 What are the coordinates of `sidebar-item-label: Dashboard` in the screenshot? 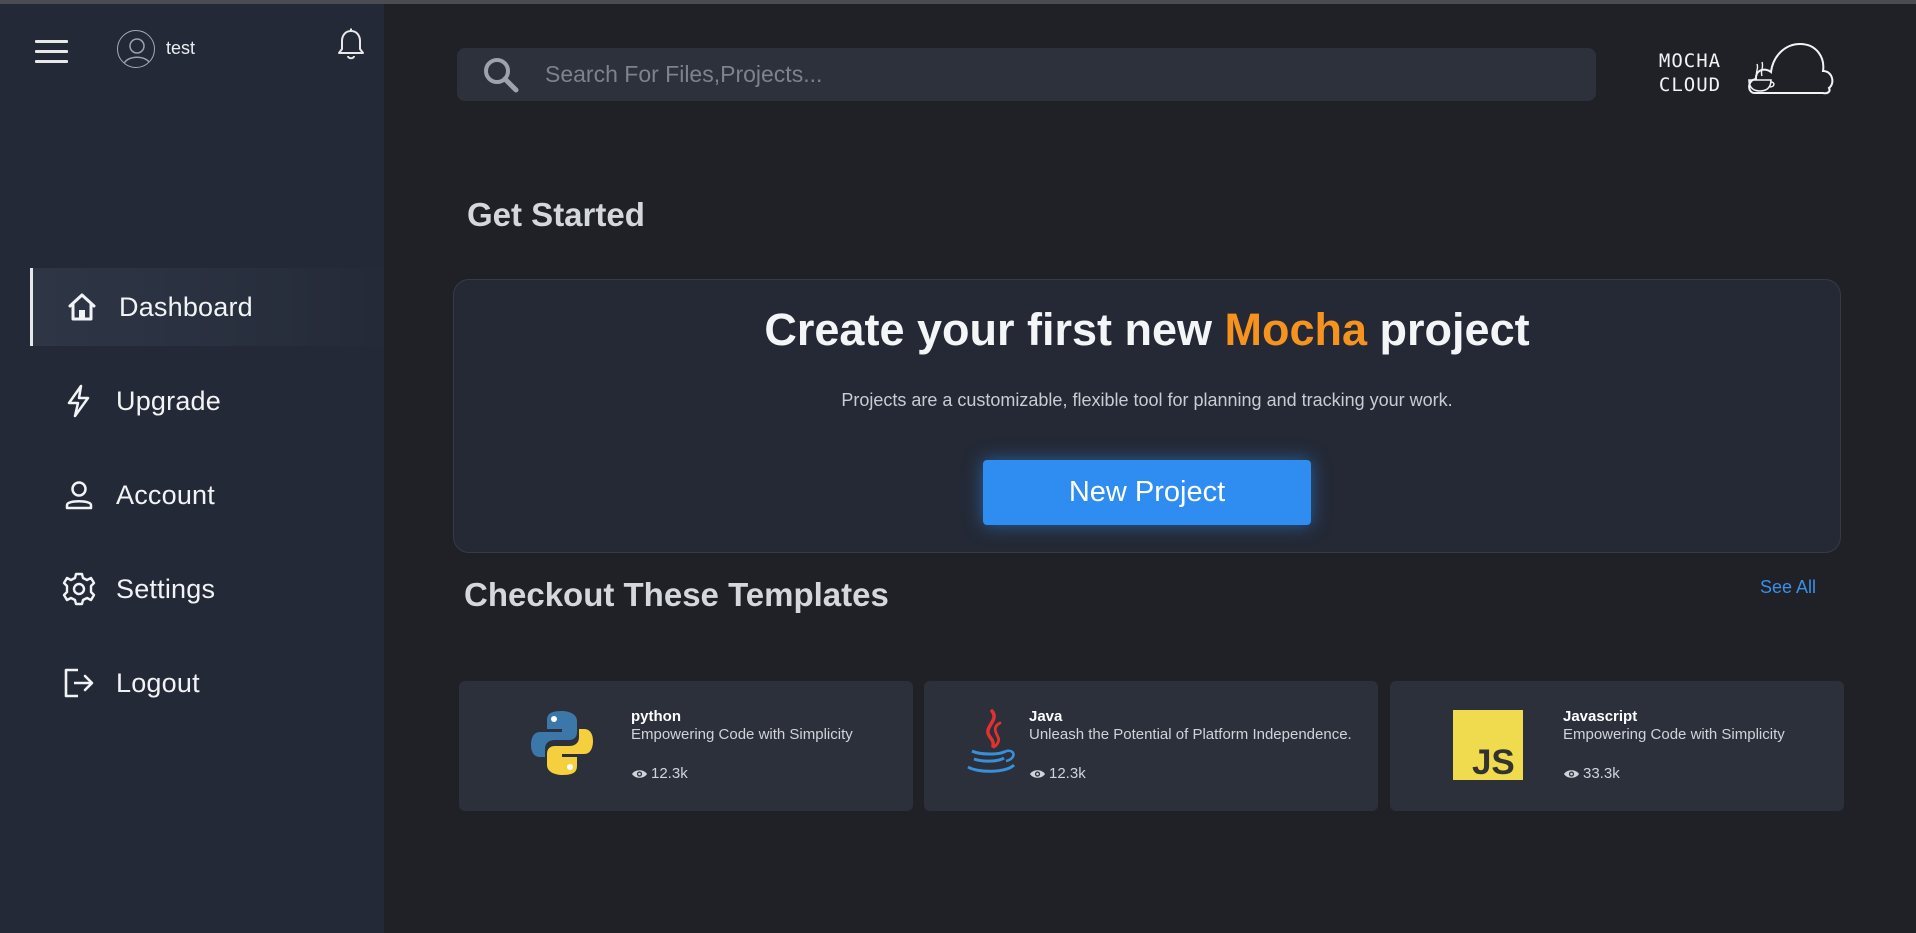 It's located at (186, 306).